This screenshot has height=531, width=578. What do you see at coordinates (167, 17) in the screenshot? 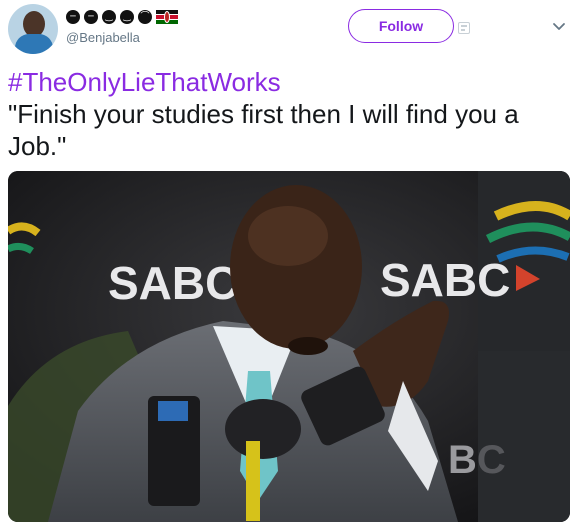
I see `kenya-flag` at bounding box center [167, 17].